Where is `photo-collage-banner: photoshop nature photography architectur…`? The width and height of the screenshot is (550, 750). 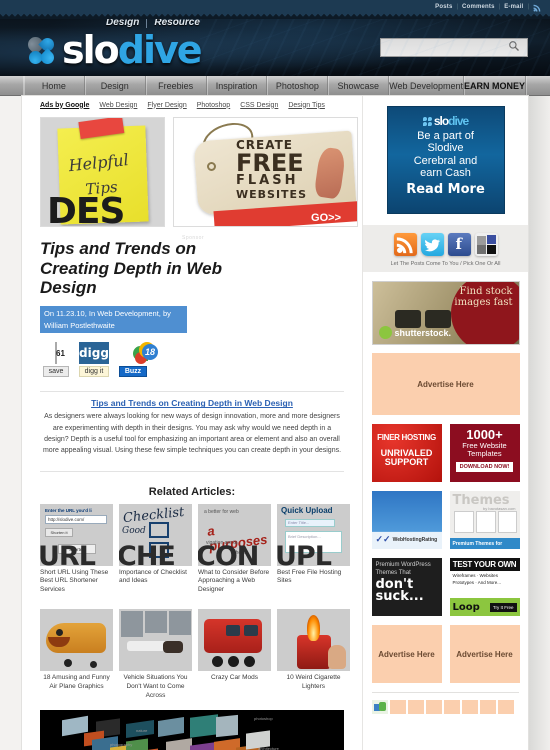
photo-collage-banner: photoshop nature photography architectur… is located at coordinates (192, 730).